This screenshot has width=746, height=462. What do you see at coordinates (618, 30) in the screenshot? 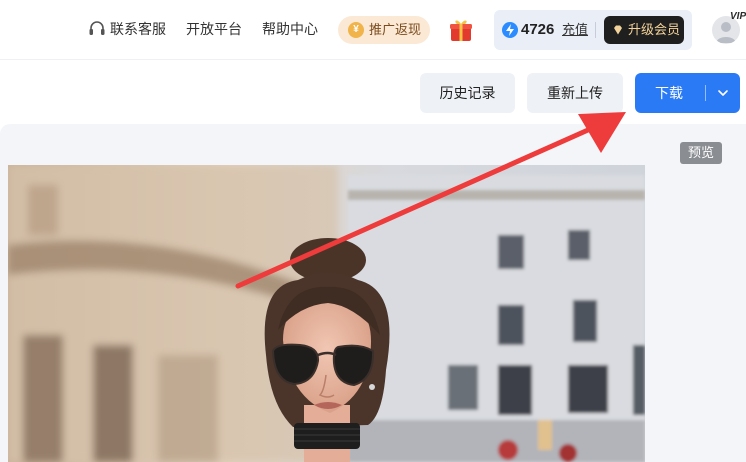
I see `diamond-icon` at bounding box center [618, 30].